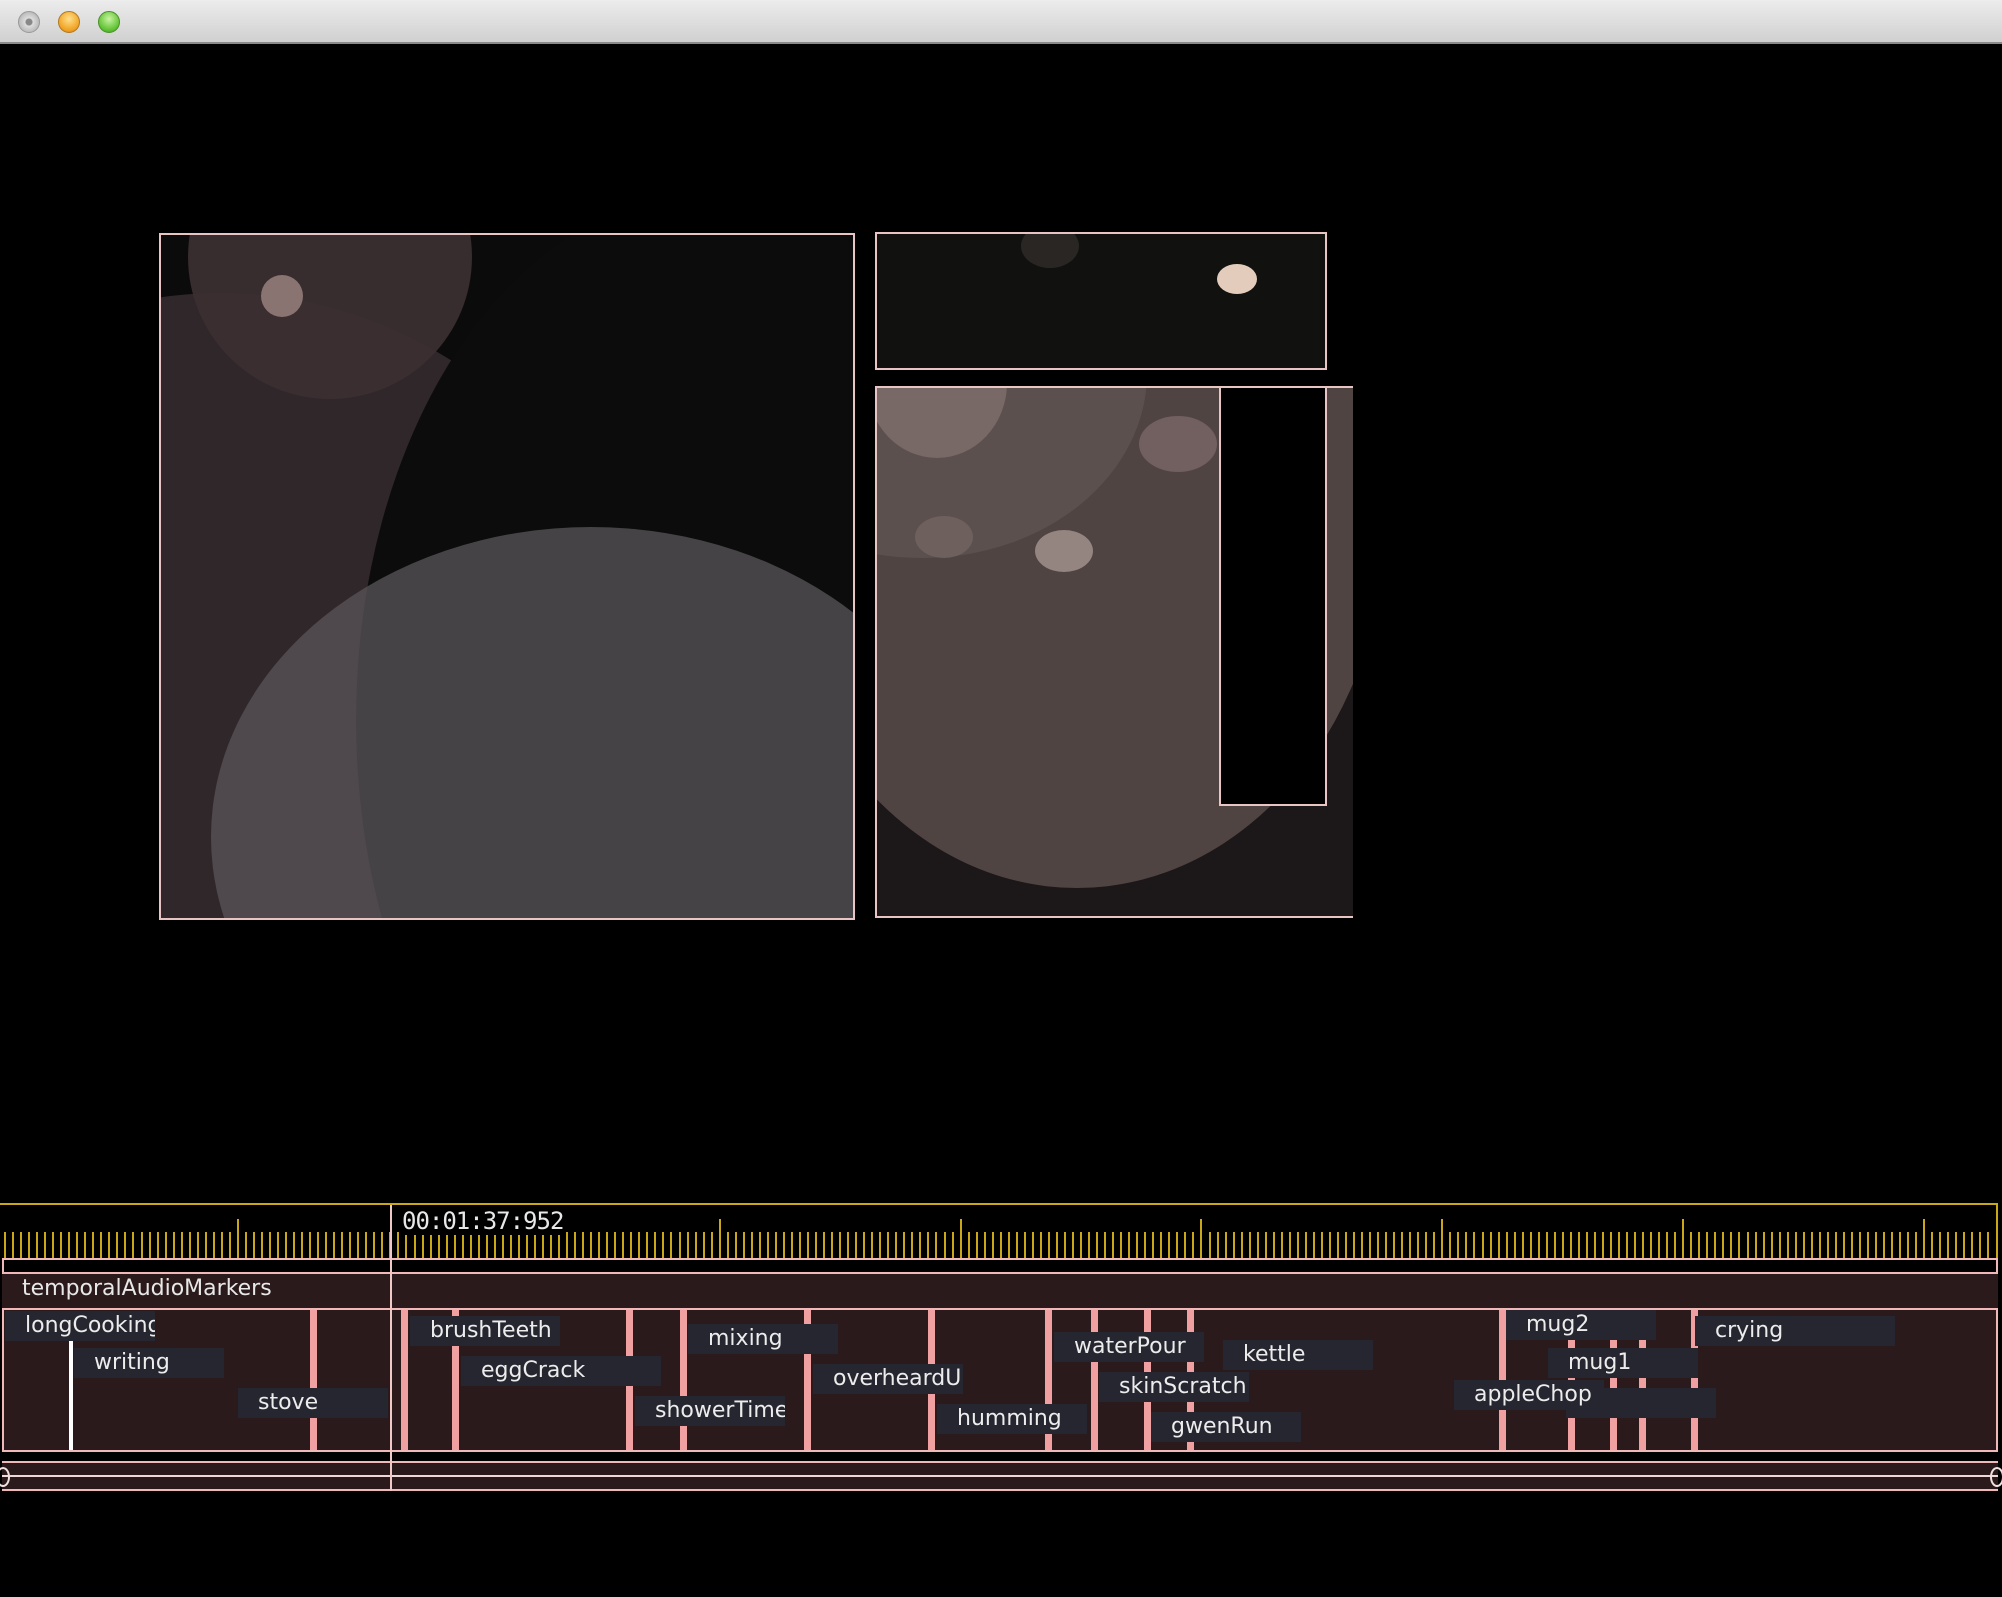 This screenshot has width=2002, height=1597. What do you see at coordinates (483, 1221) in the screenshot?
I see `playhead-timecode: 00:01:37:952` at bounding box center [483, 1221].